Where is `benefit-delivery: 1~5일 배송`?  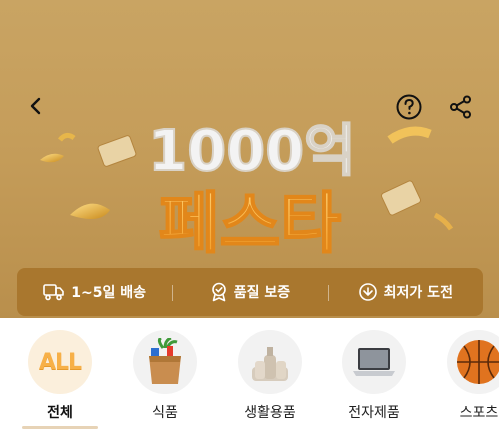 benefit-delivery: 1~5일 배송 is located at coordinates (94, 292).